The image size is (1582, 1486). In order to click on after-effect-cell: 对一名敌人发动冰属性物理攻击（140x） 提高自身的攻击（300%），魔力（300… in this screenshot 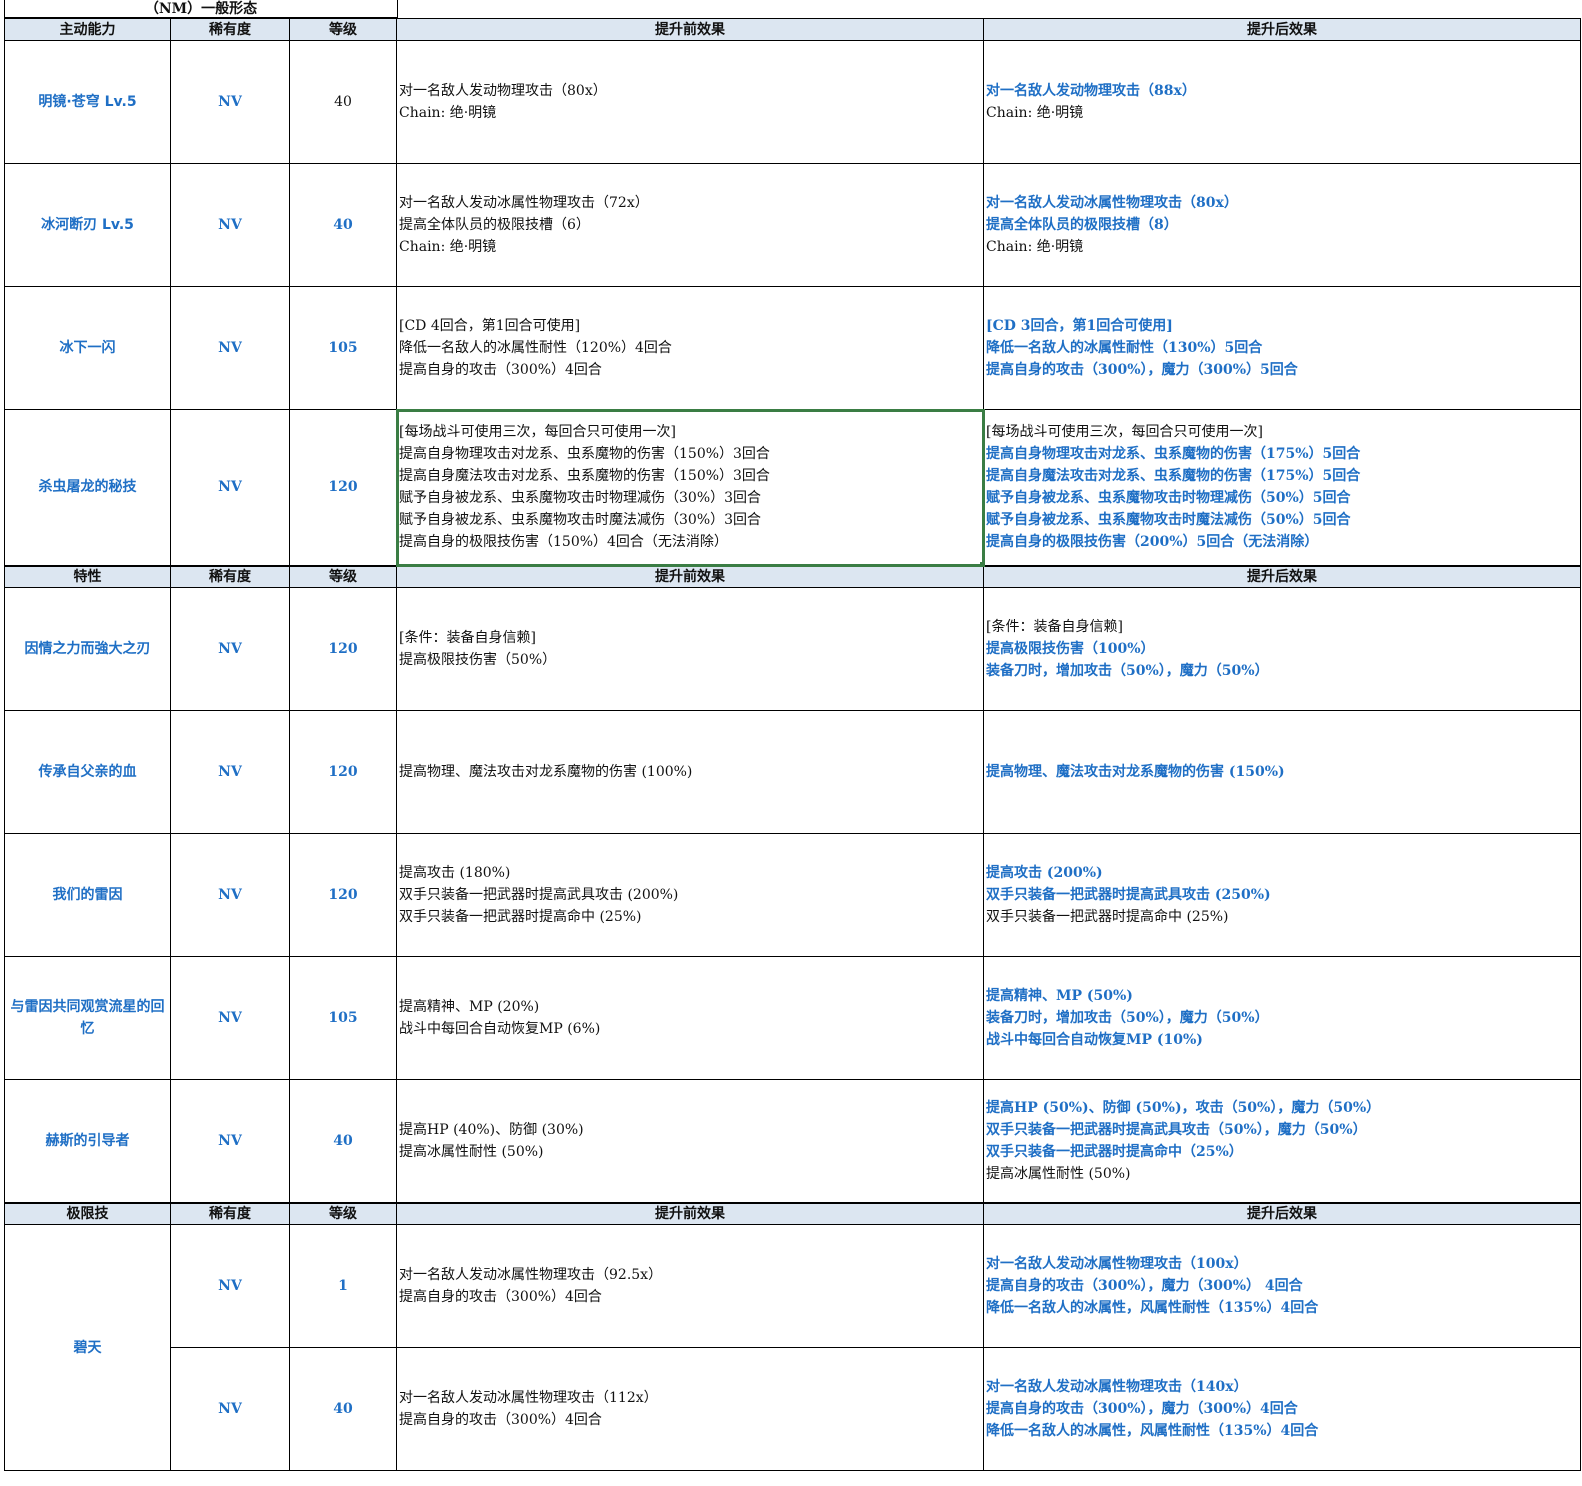, I will do `click(1282, 1409)`.